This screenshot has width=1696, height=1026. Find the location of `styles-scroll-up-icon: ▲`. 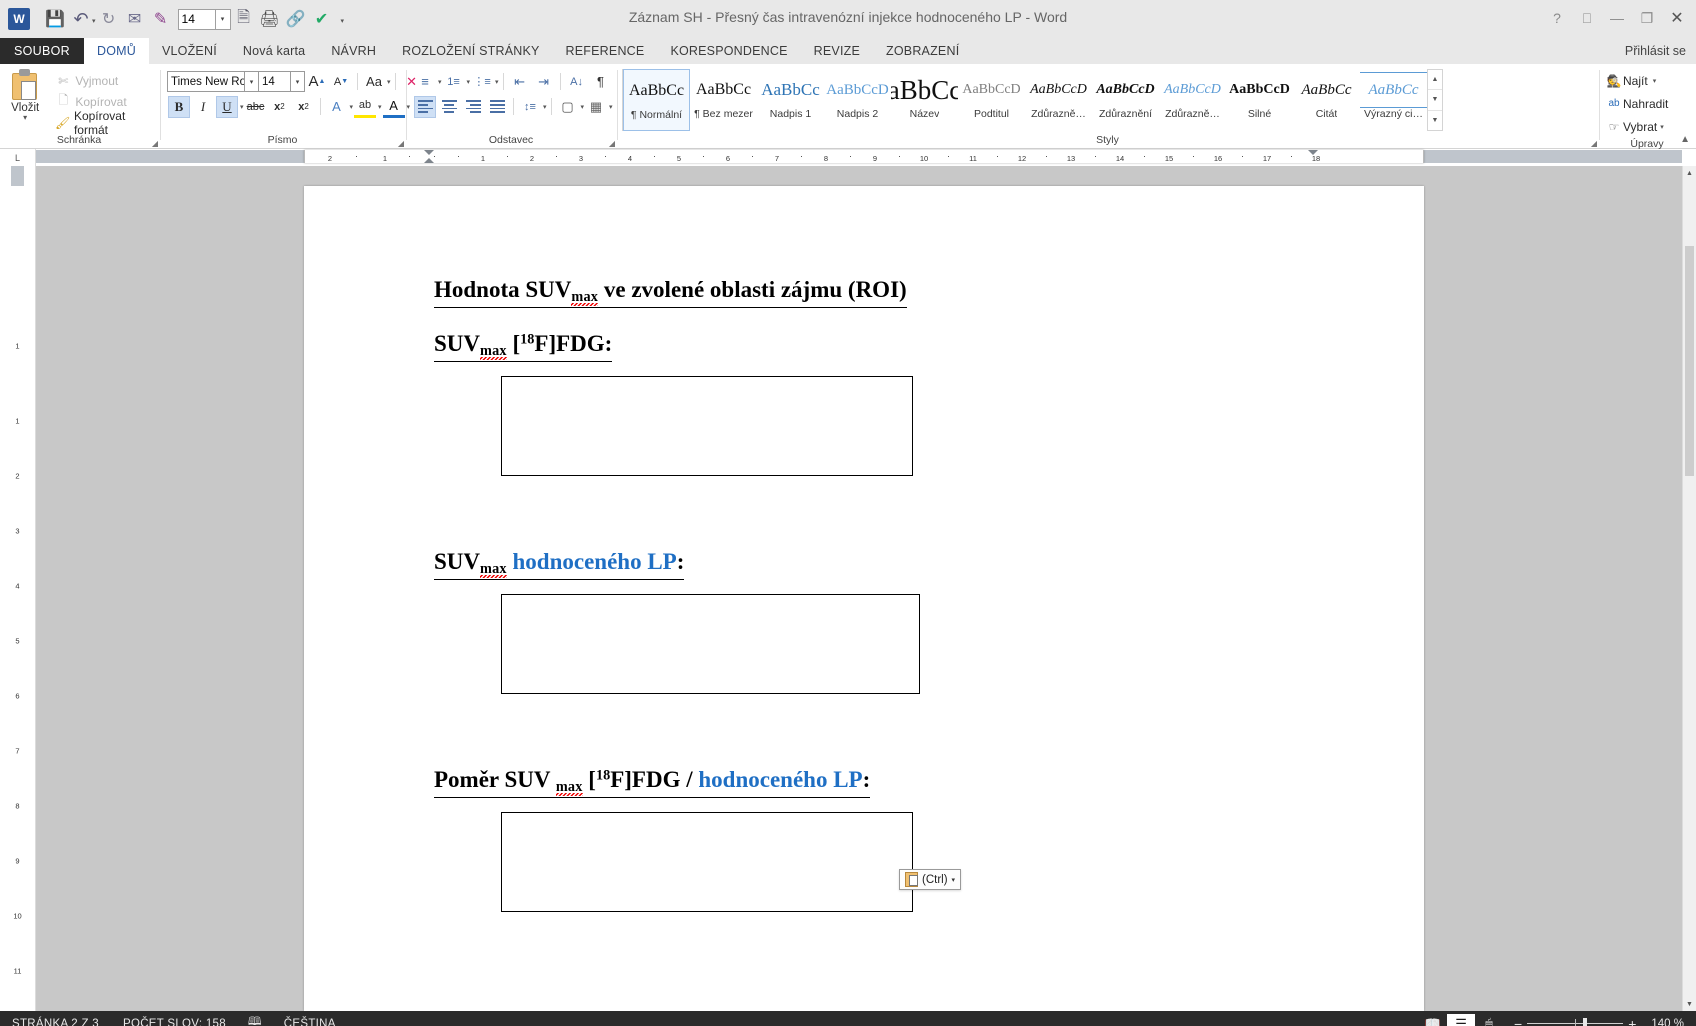

styles-scroll-up-icon: ▲ is located at coordinates (1435, 80).